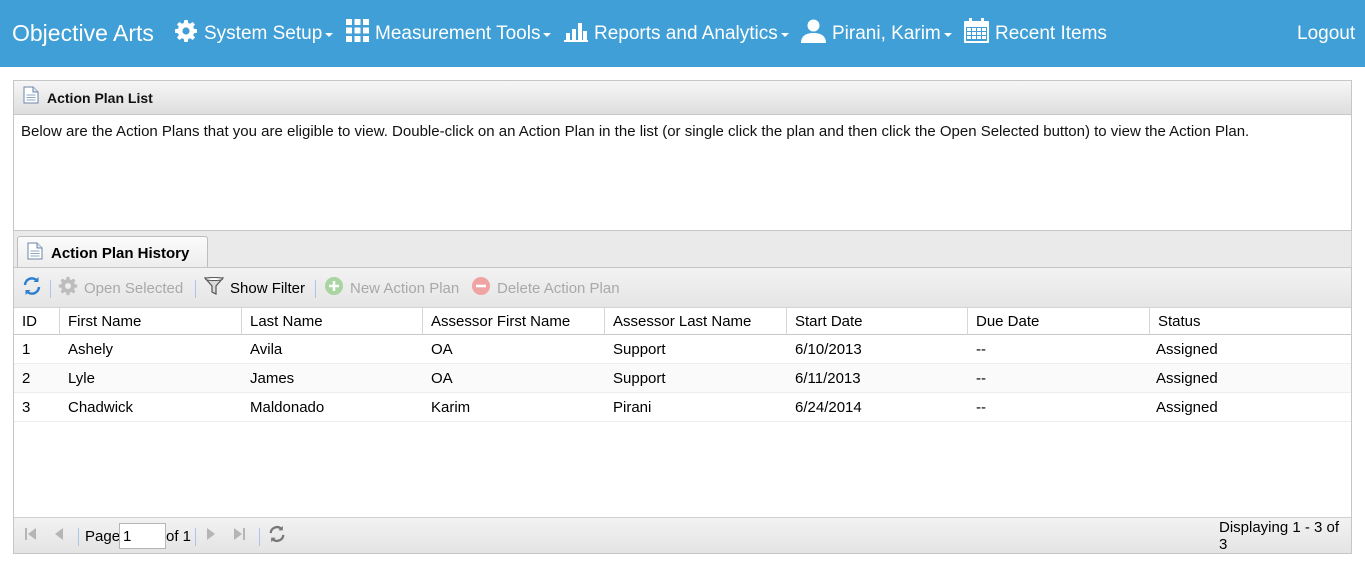  What do you see at coordinates (83, 33) in the screenshot?
I see `brand-logo: Objective Arts` at bounding box center [83, 33].